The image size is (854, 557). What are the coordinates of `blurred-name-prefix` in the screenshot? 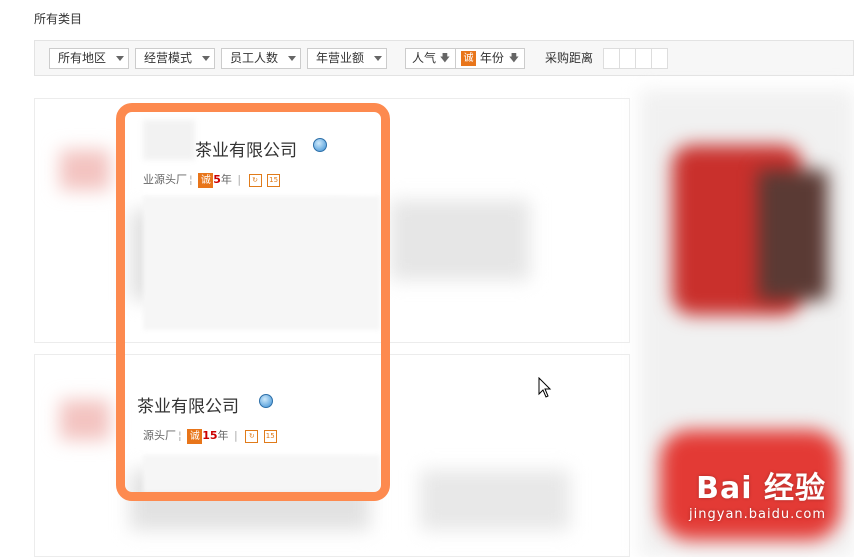 It's located at (169, 140).